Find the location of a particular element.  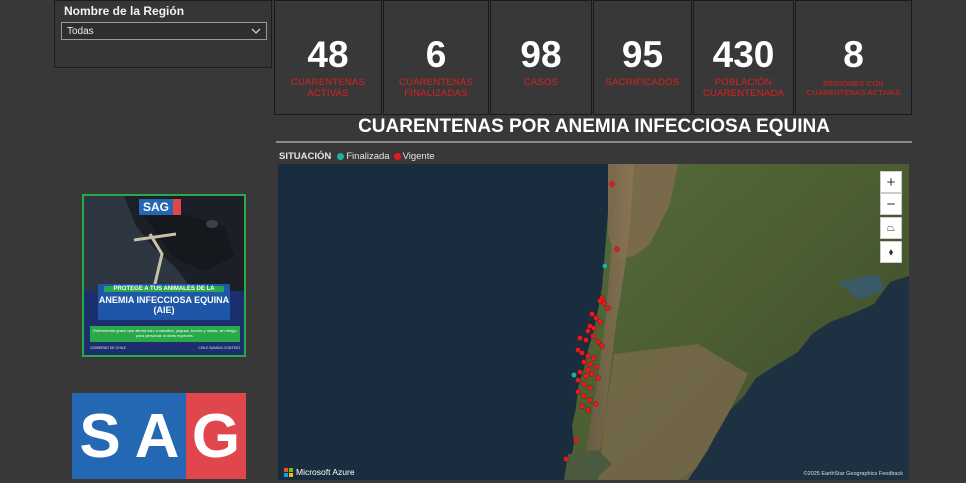

kpi-card-regiones-activas: 8 REGIONES CON CUARENTENAS ACTIVAS is located at coordinates (853, 57).